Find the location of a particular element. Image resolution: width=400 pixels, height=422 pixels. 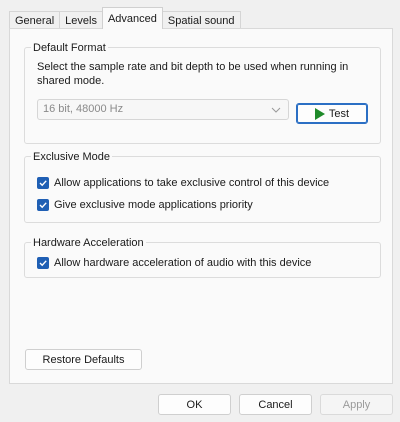

tab-bar: General Levels Advanced Spatial sound is located at coordinates (125, 18).